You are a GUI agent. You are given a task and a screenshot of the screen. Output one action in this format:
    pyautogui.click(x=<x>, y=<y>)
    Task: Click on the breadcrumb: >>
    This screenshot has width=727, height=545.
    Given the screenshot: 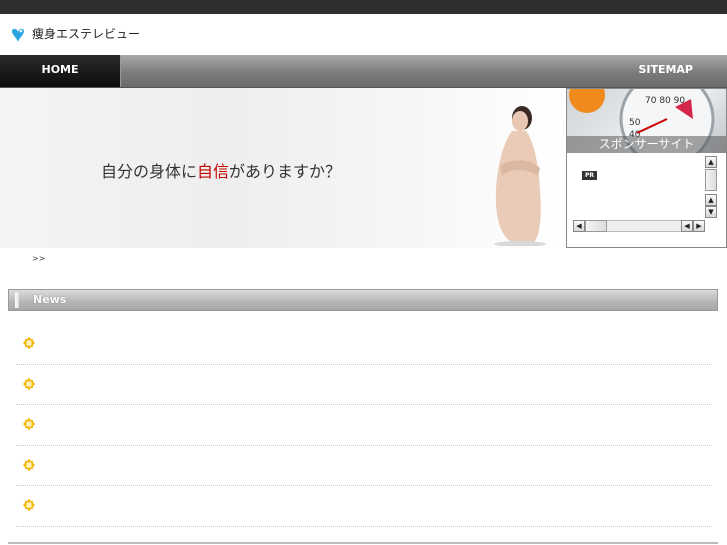 What is the action you would take?
    pyautogui.click(x=38, y=258)
    